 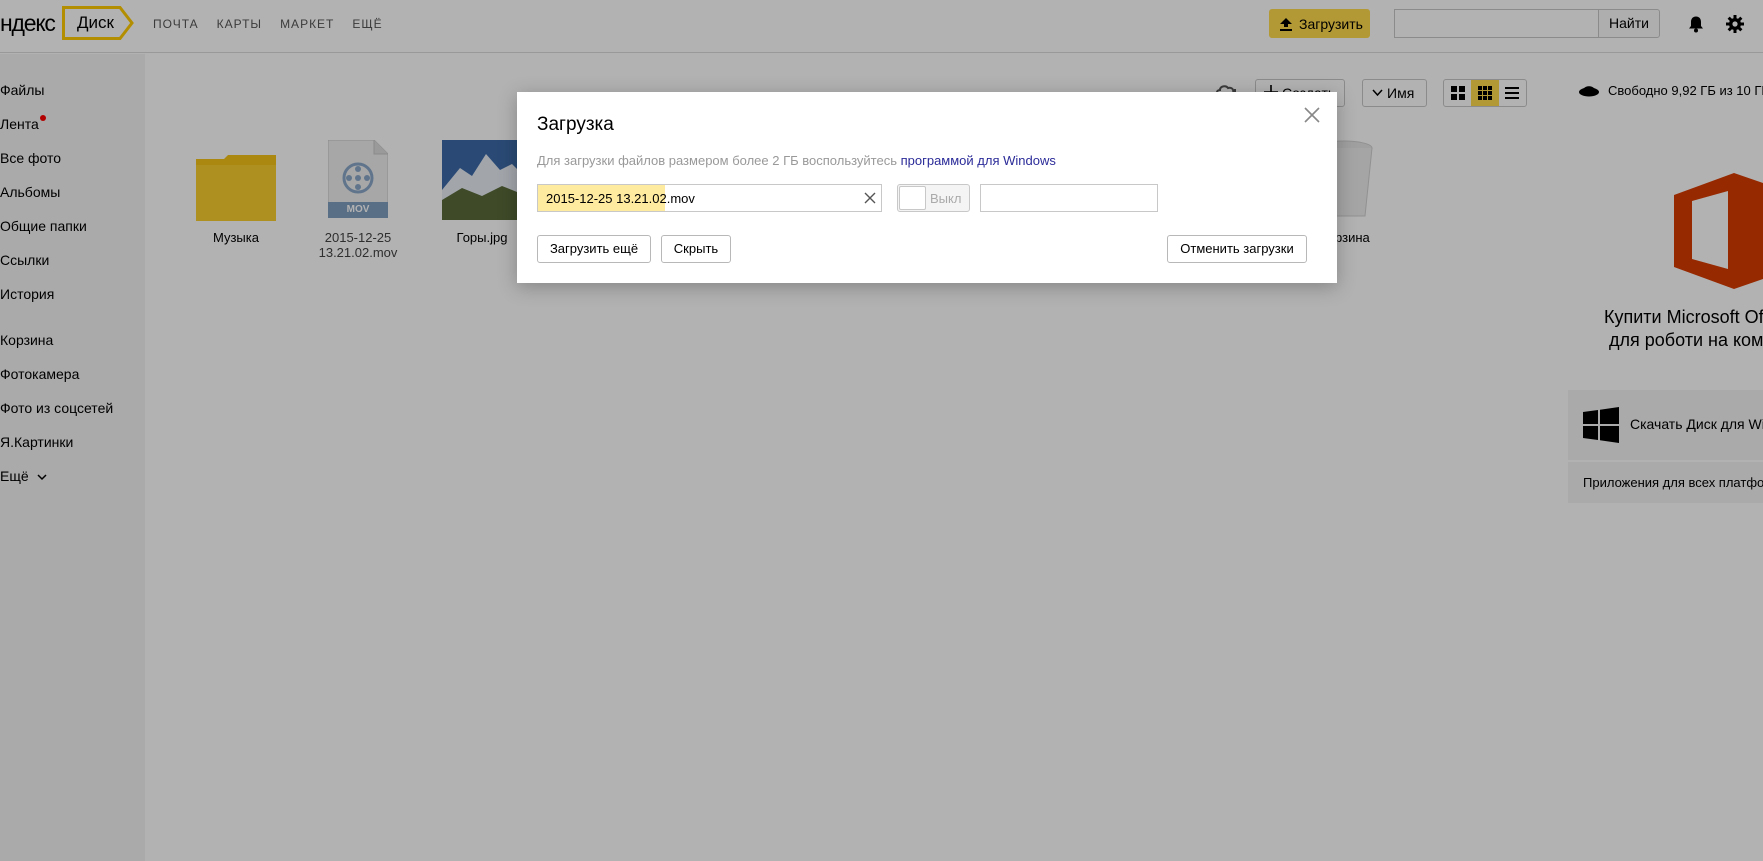 I want to click on upload-file-row: 2015-12-25 13.21.02.mov, so click(x=709, y=198).